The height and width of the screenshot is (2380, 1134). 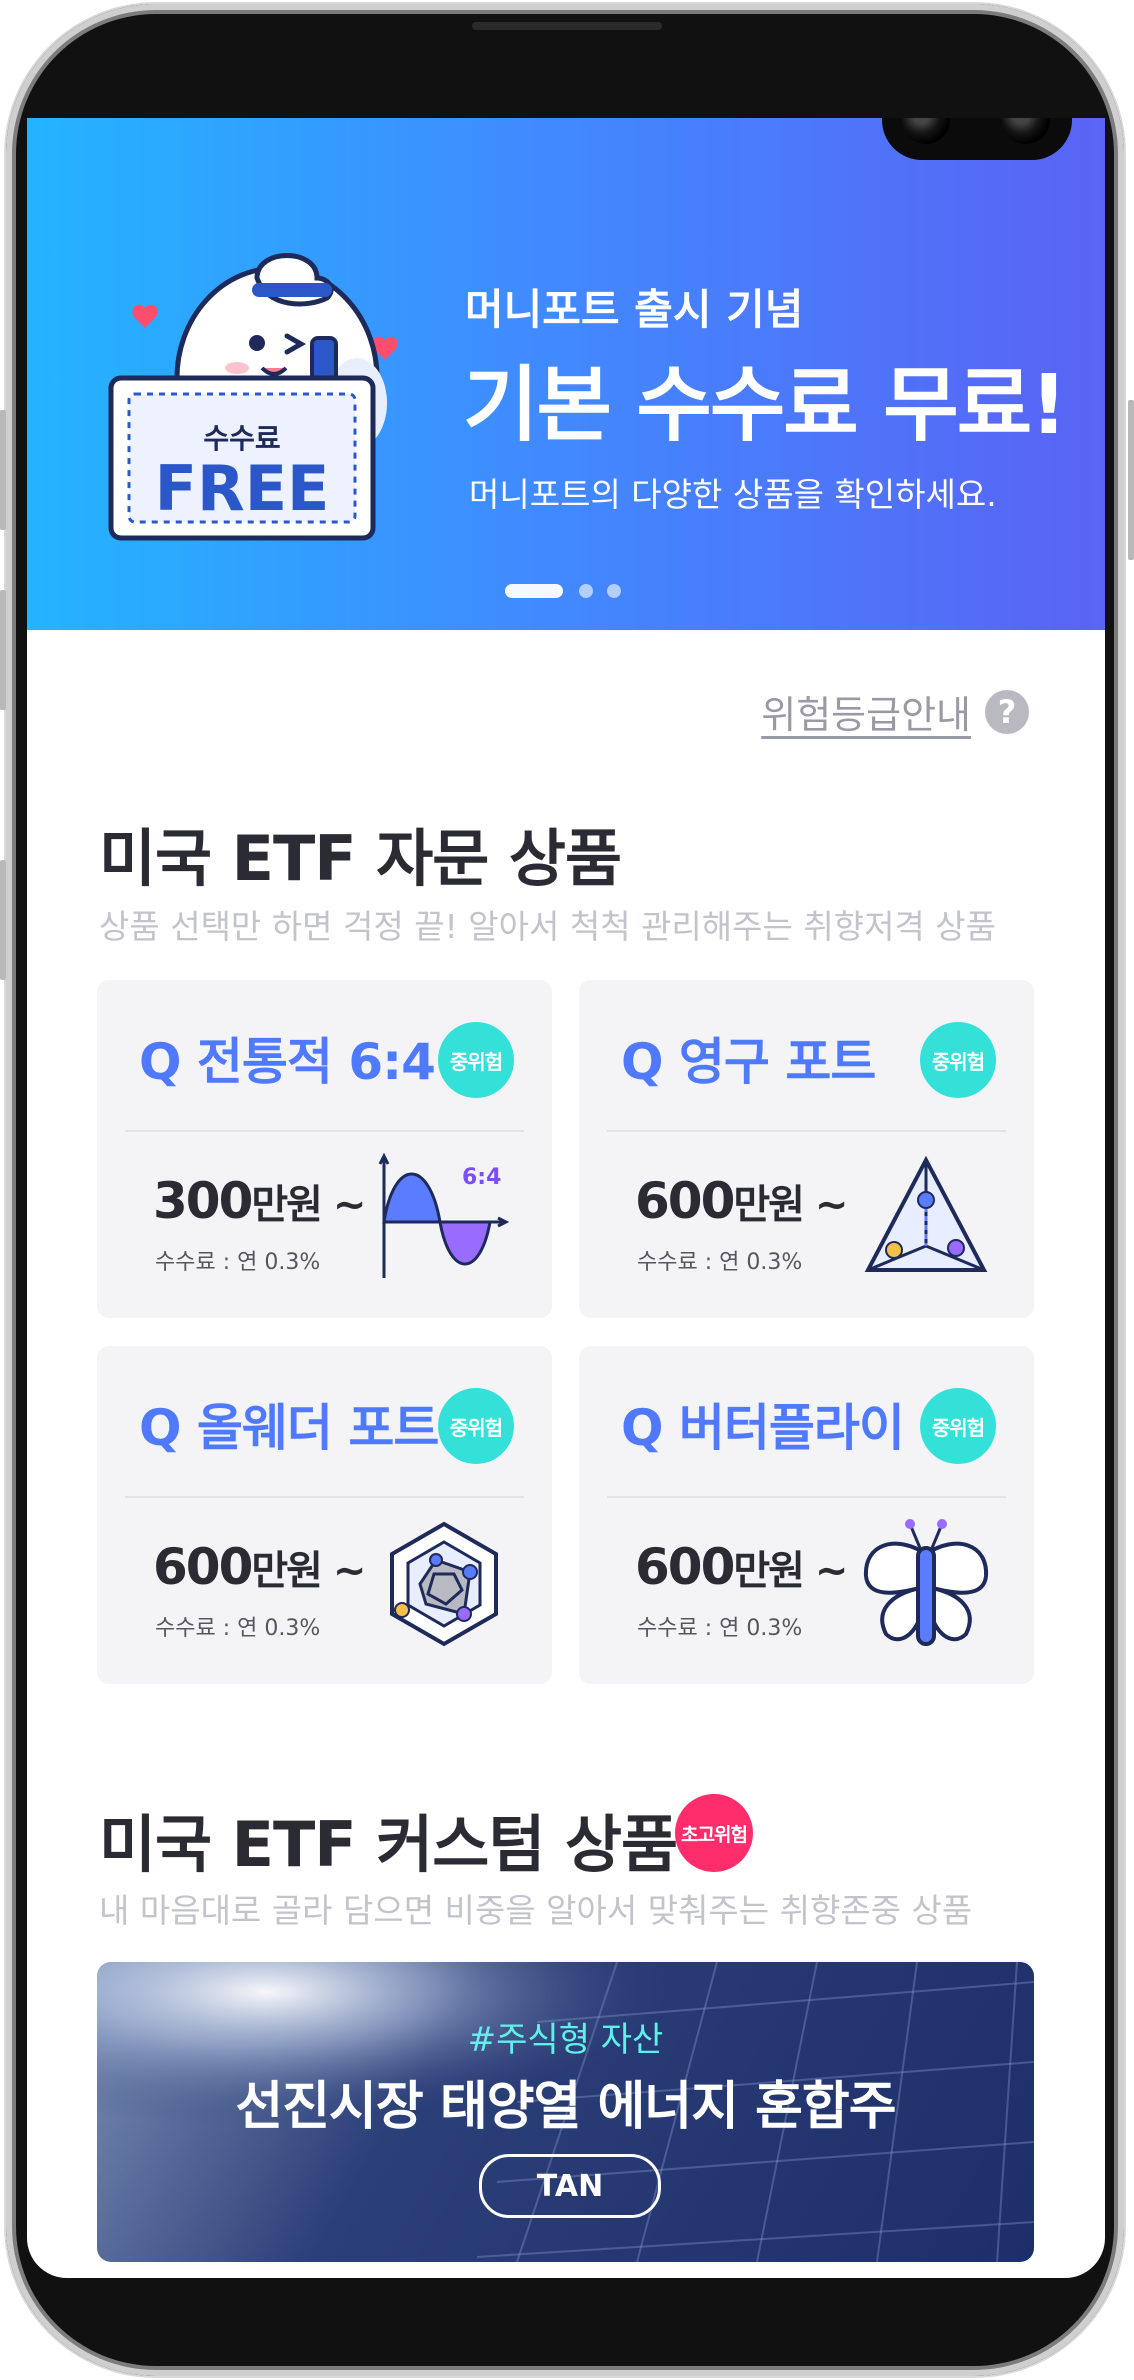 I want to click on risk-guide-label: 위험등급안내, so click(x=866, y=715).